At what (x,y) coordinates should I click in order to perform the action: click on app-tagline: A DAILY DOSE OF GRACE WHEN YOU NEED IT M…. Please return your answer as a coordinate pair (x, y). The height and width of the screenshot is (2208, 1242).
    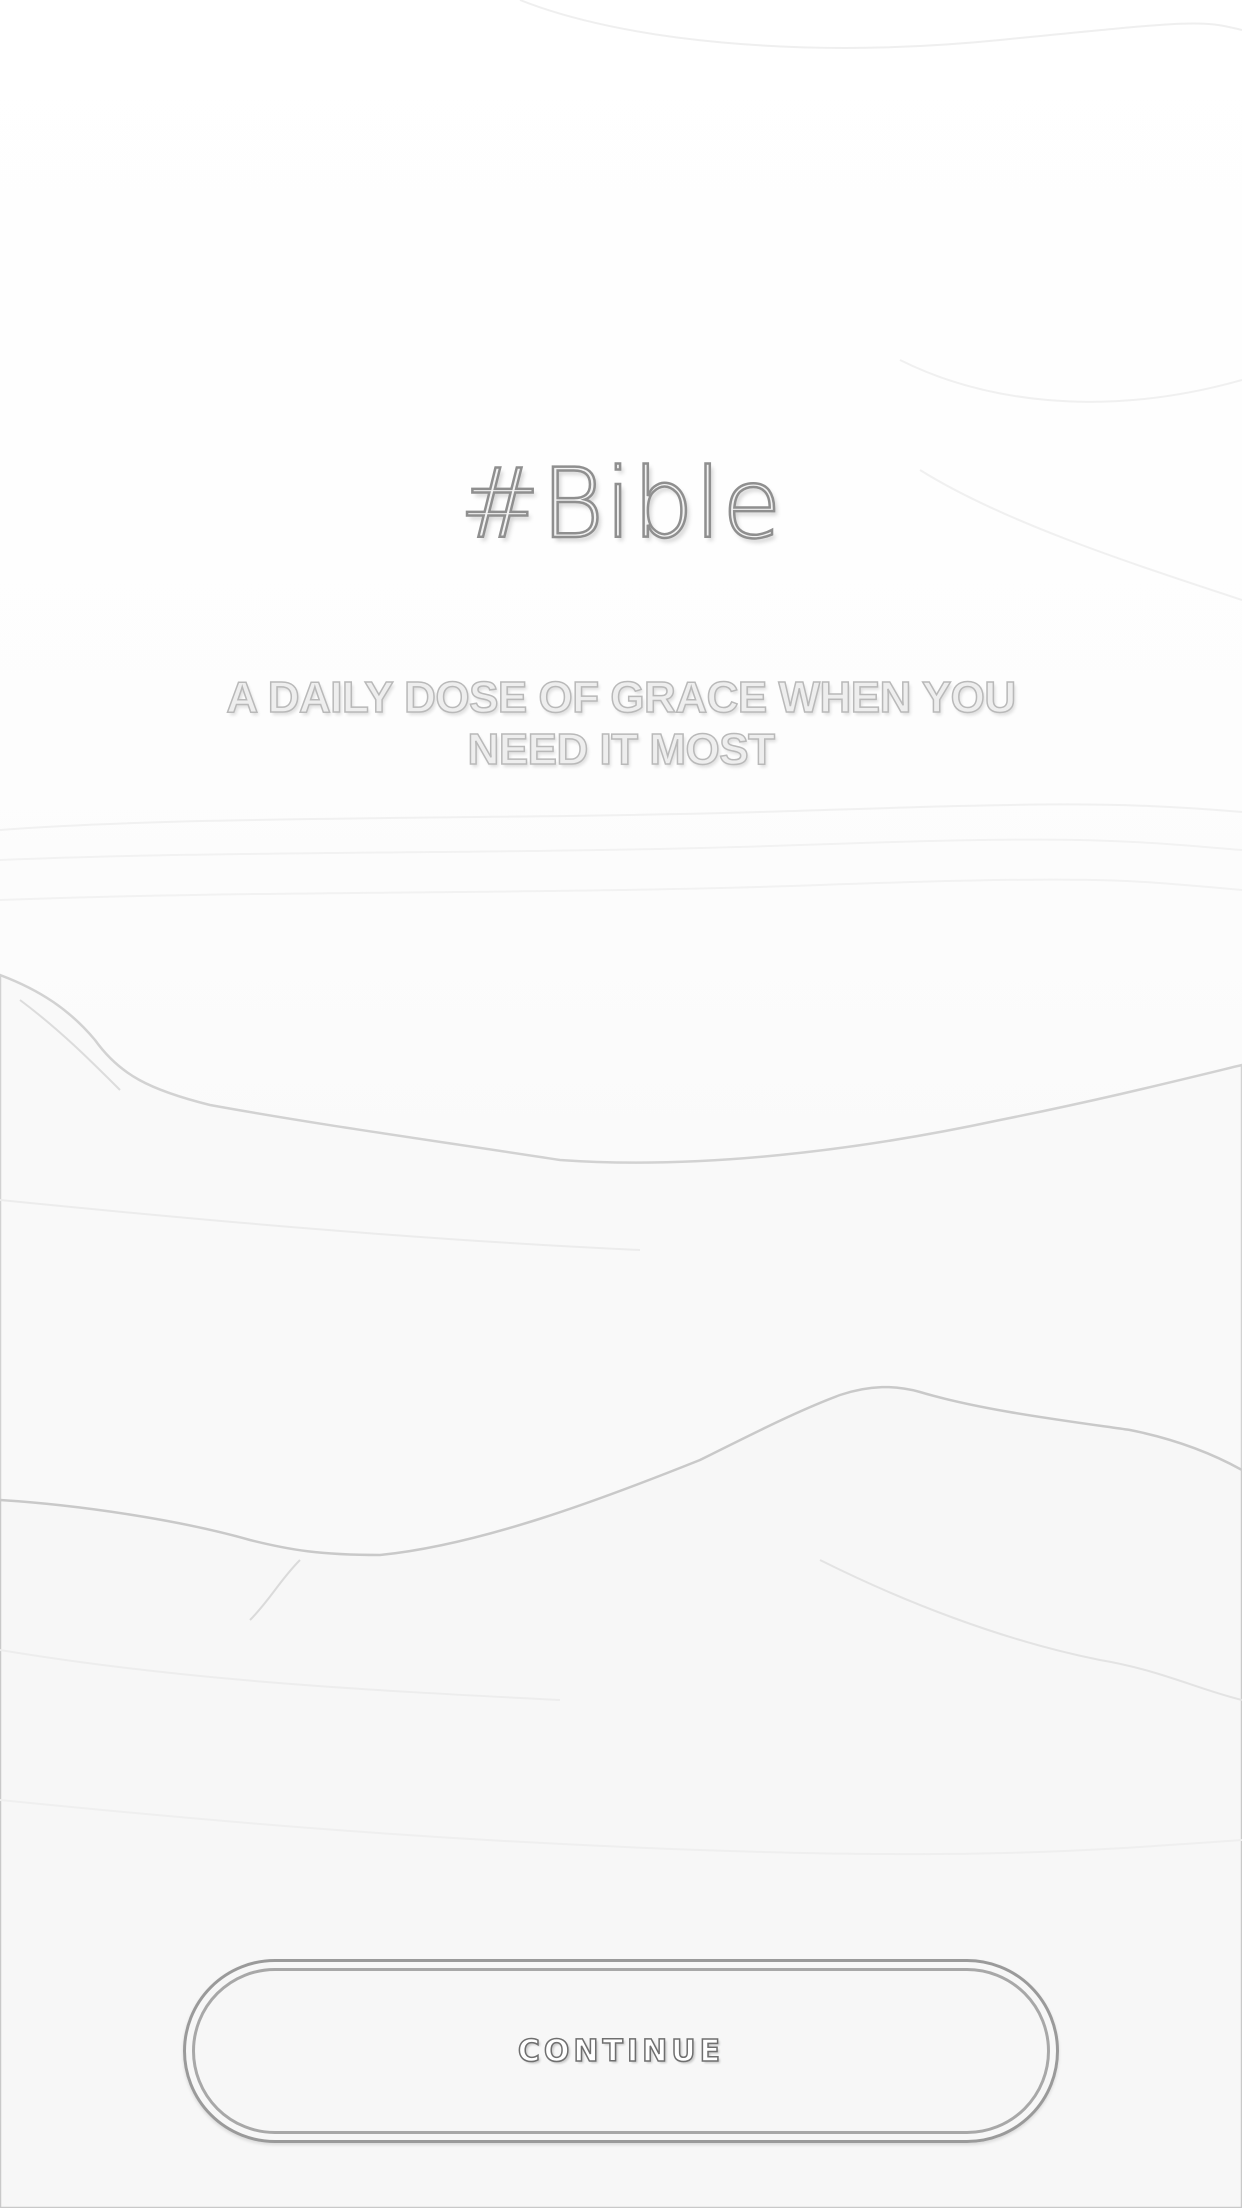
    Looking at the image, I should click on (621, 723).